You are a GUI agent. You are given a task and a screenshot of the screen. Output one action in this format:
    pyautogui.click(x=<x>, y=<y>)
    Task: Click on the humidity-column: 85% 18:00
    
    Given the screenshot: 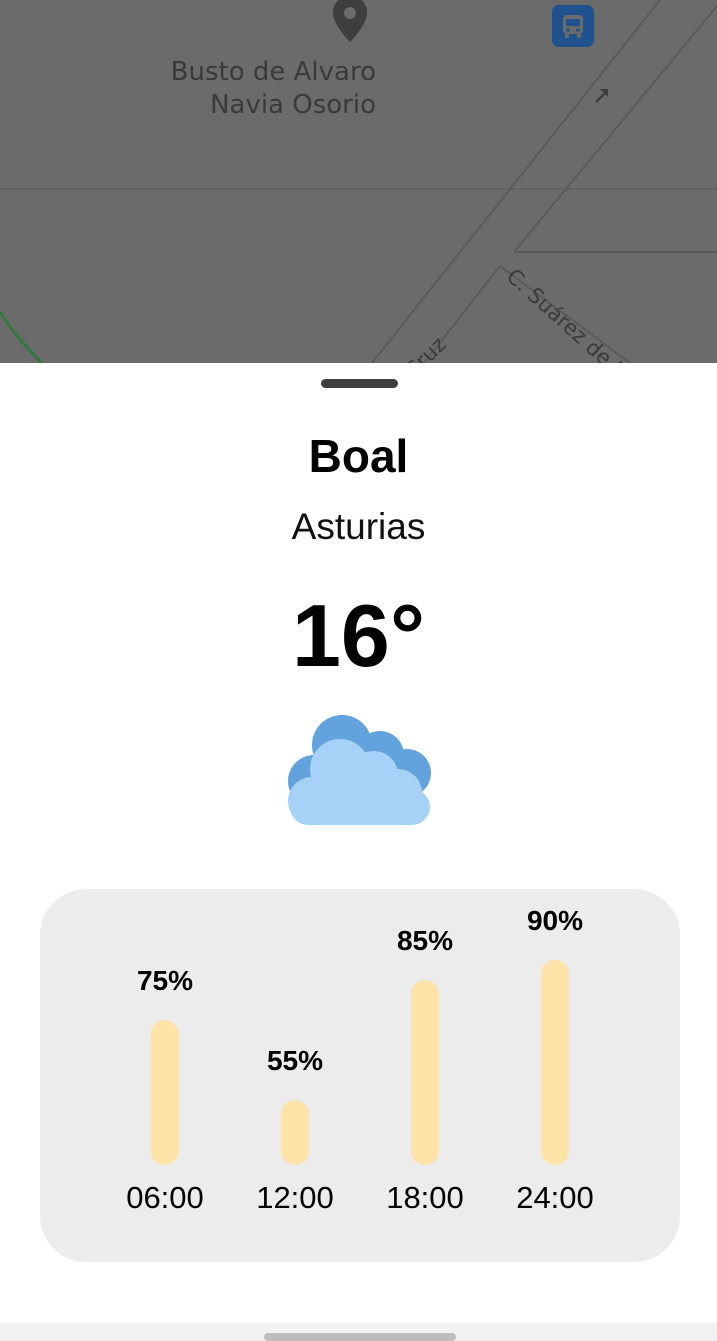 What is the action you would take?
    pyautogui.click(x=425, y=1075)
    